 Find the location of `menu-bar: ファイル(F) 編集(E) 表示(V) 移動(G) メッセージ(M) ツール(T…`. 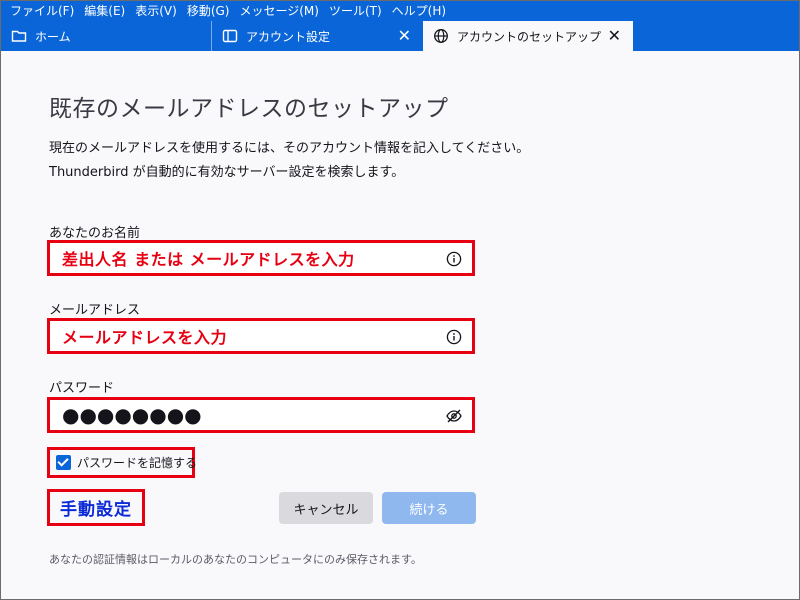

menu-bar: ファイル(F) 編集(E) 表示(V) 移動(G) メッセージ(M) ツール(T… is located at coordinates (400, 11).